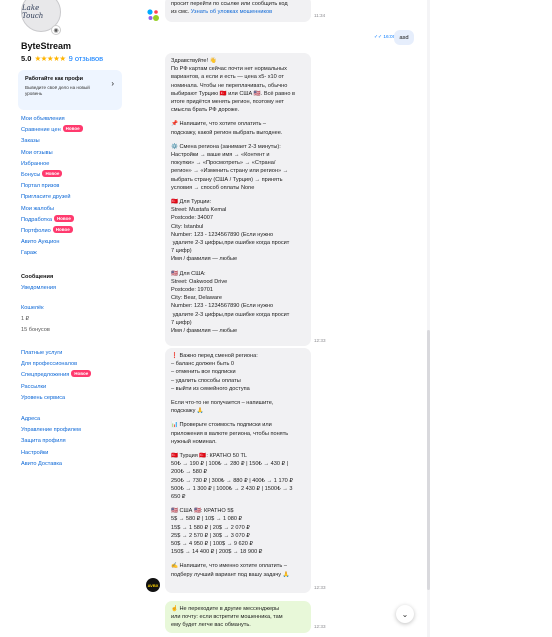 The height and width of the screenshot is (637, 552). What do you see at coordinates (187, 411) in the screenshot?
I see `message-line: подскажу 🙏` at bounding box center [187, 411].